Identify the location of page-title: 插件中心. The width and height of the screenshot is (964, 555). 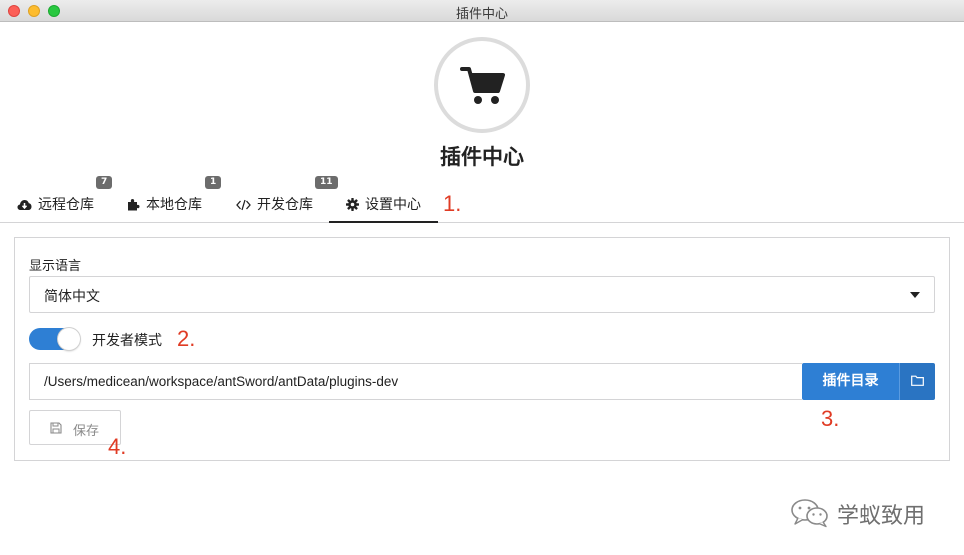
(482, 157).